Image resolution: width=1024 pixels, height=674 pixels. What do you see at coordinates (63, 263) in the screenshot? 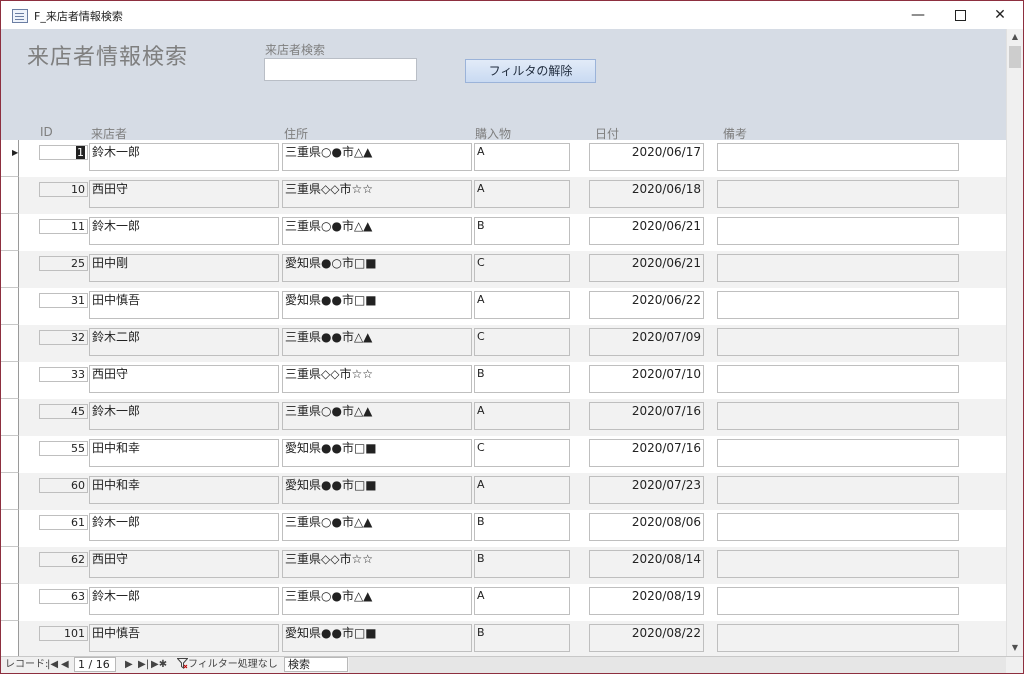
I see `id-field: 25` at bounding box center [63, 263].